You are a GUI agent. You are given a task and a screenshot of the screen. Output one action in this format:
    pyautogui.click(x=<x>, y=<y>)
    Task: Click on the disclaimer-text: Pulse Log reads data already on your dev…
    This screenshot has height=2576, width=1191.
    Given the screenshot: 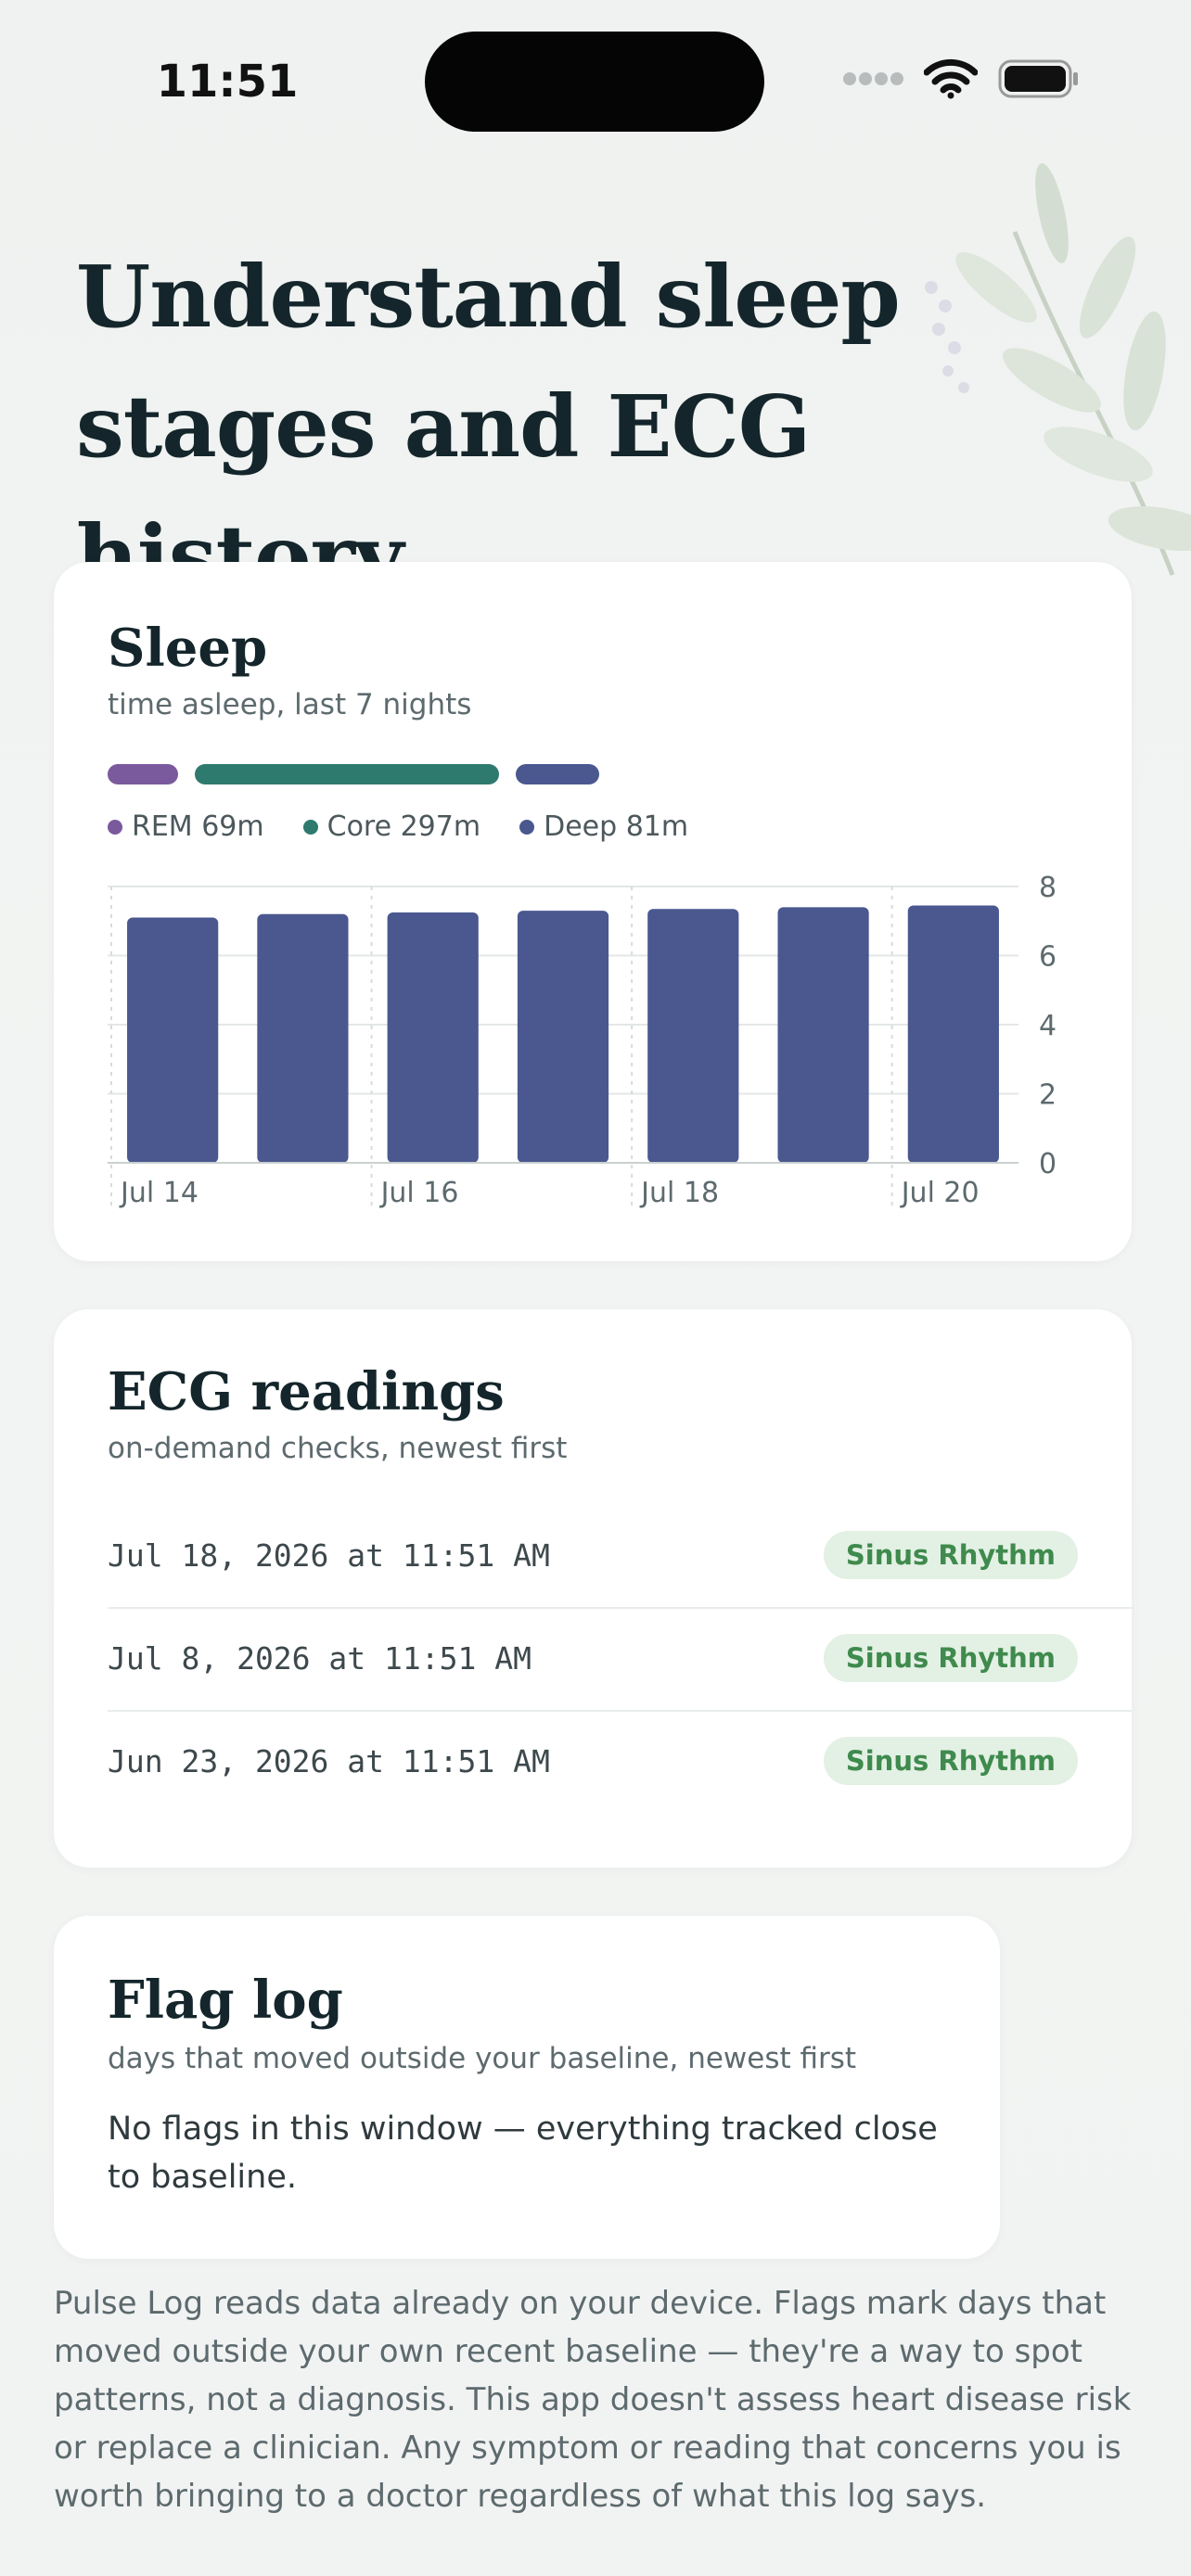 What is the action you would take?
    pyautogui.click(x=593, y=2400)
    